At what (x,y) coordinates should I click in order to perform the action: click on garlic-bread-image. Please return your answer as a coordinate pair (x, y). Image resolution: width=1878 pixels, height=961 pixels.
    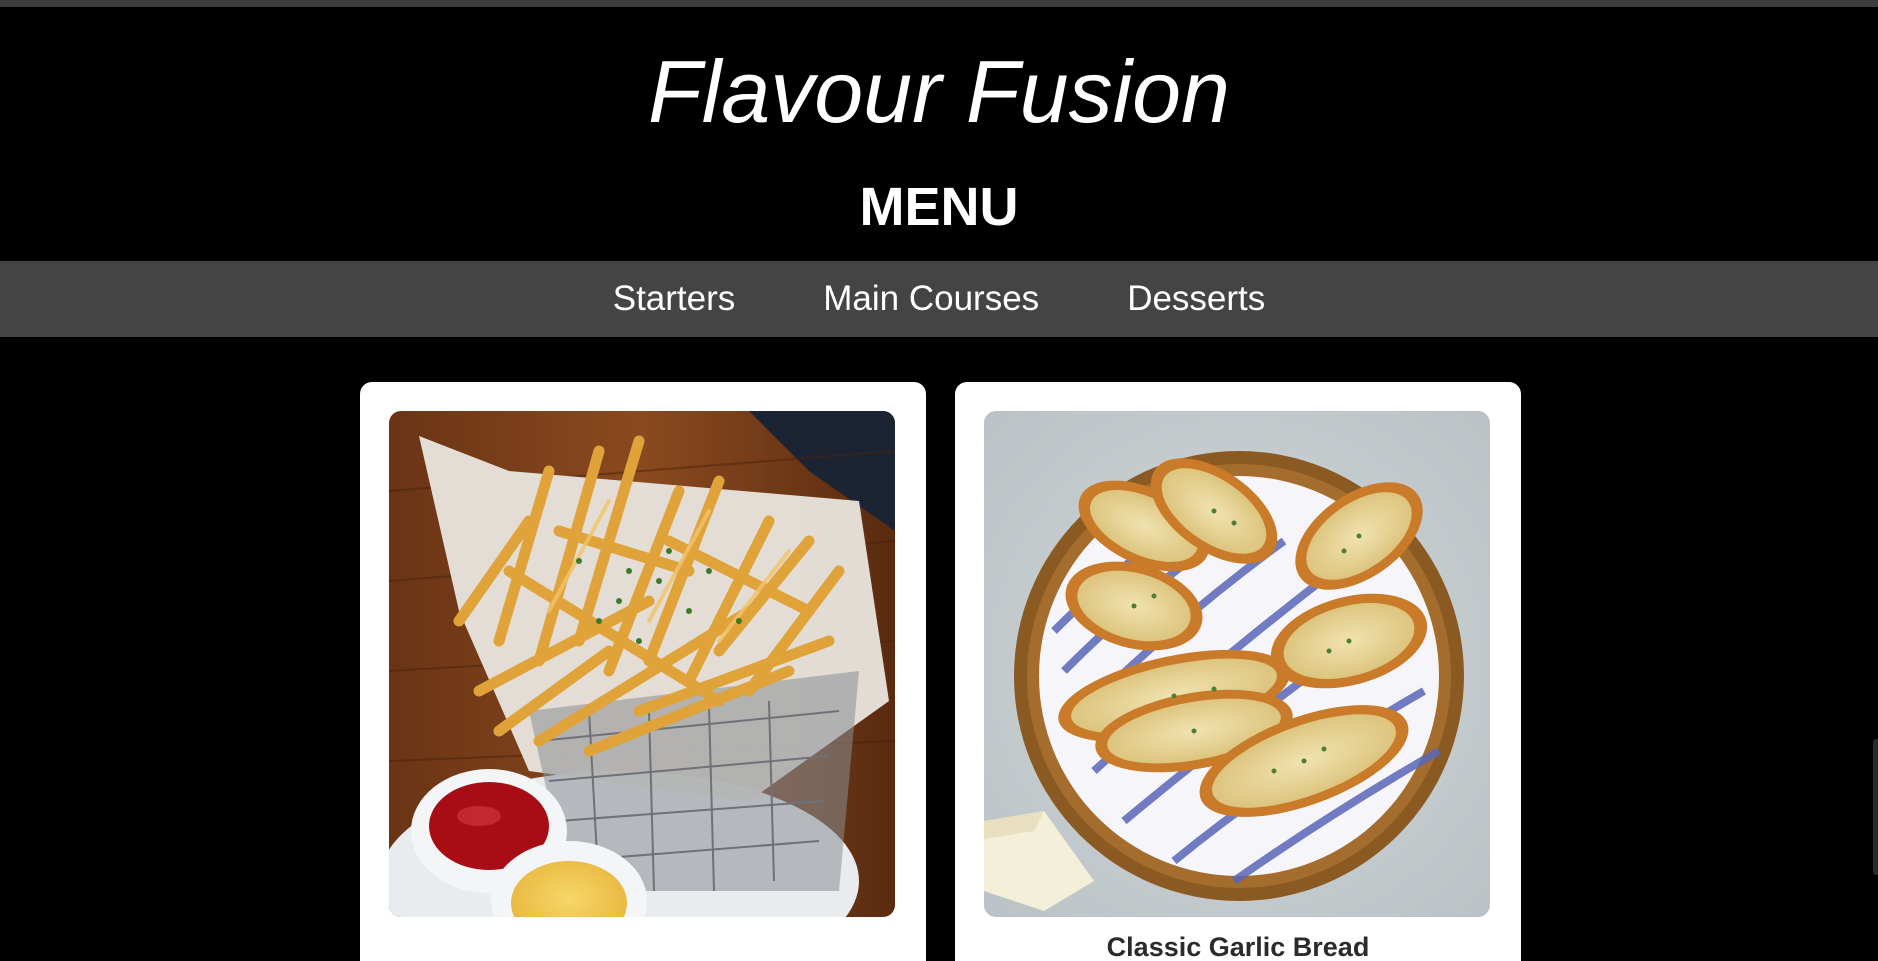
    Looking at the image, I should click on (1237, 664).